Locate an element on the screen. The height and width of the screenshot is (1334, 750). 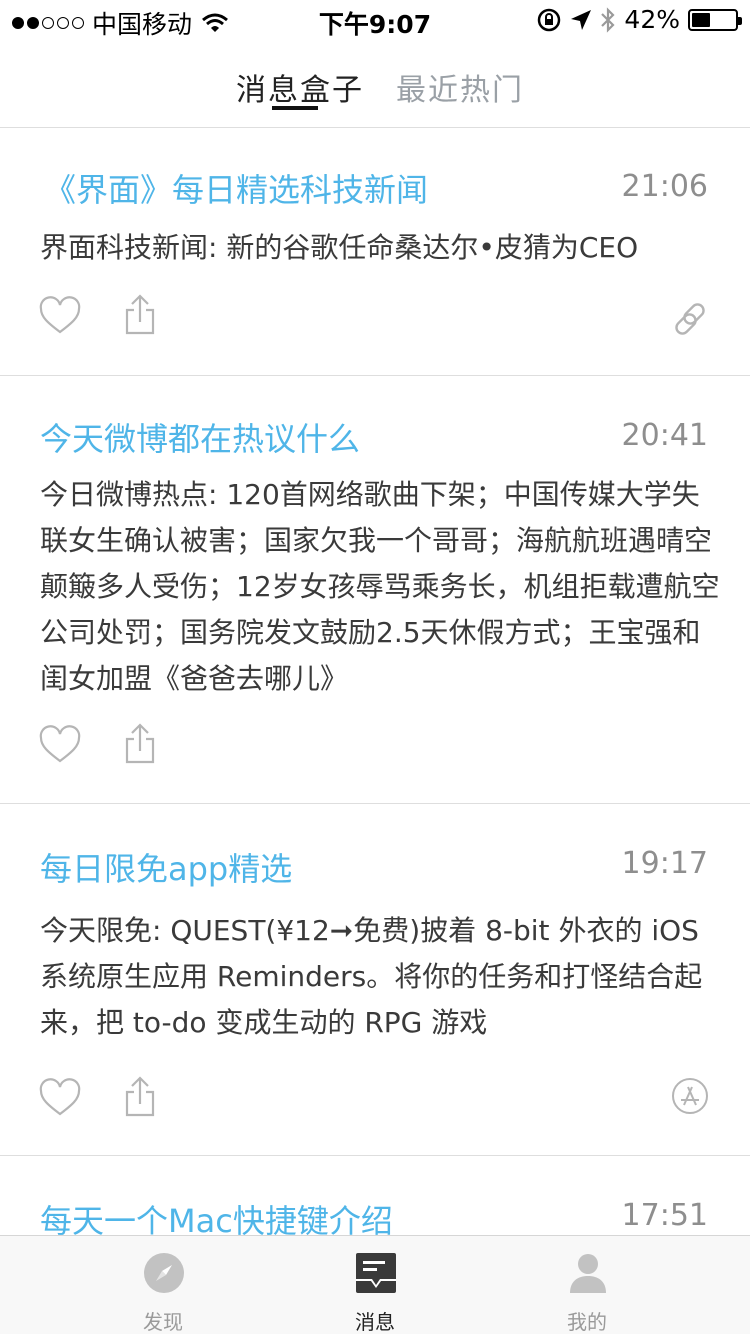
card-title: 每日限免app精选 is located at coordinates (166, 867).